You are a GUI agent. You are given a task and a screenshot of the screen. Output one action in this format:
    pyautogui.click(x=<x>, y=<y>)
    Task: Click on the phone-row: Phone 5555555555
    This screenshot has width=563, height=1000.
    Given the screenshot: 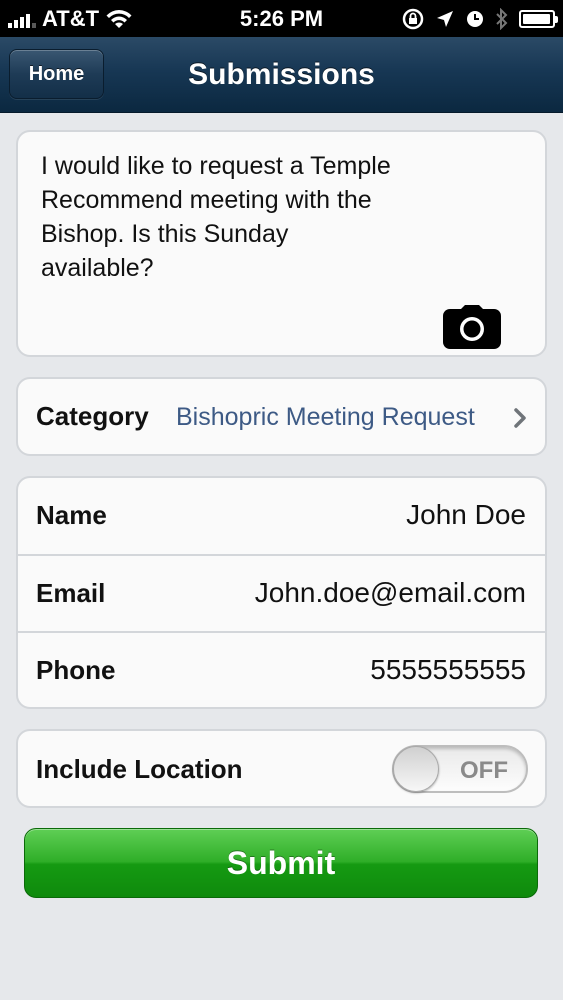 What is the action you would take?
    pyautogui.click(x=281, y=671)
    